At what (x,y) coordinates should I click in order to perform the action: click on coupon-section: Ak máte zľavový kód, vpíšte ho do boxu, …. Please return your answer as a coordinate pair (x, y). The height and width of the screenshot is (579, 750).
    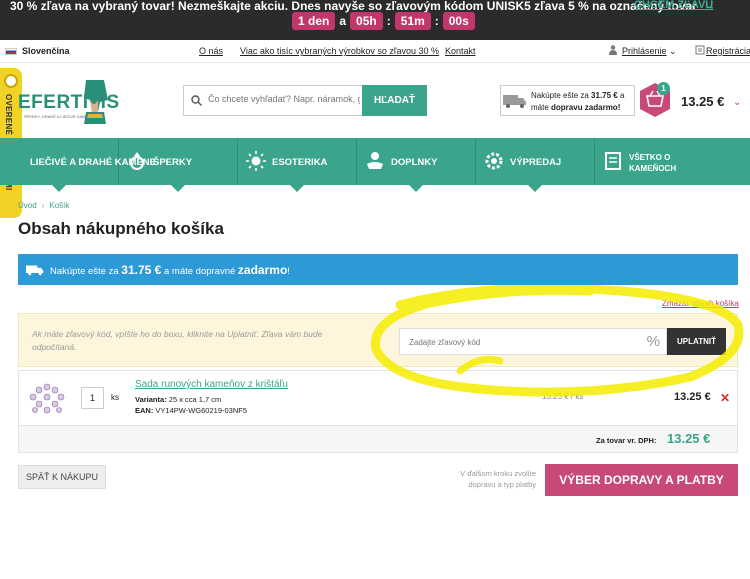
    Looking at the image, I should click on (378, 340).